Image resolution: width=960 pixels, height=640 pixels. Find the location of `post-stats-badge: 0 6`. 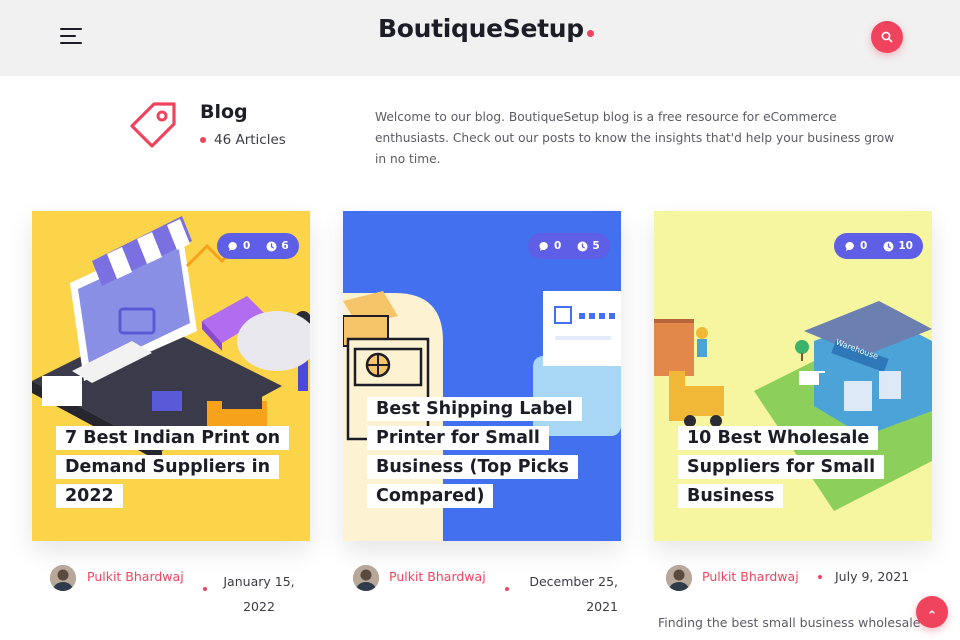

post-stats-badge: 0 6 is located at coordinates (258, 246).